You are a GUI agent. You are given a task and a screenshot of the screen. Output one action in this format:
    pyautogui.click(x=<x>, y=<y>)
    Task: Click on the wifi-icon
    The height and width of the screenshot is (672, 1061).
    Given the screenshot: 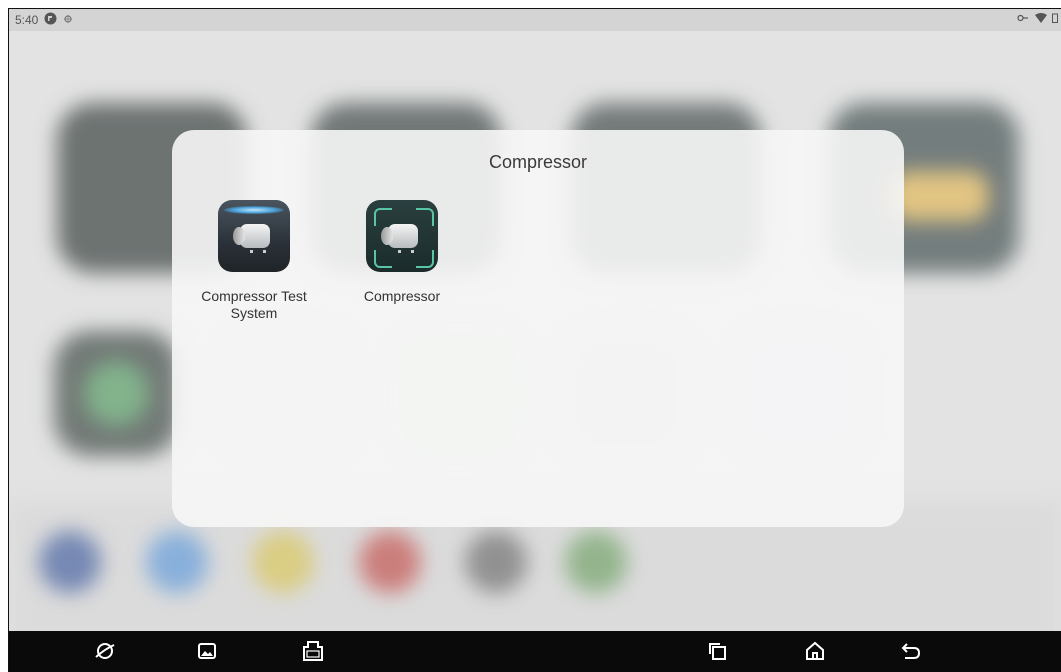 What is the action you would take?
    pyautogui.click(x=1040, y=18)
    